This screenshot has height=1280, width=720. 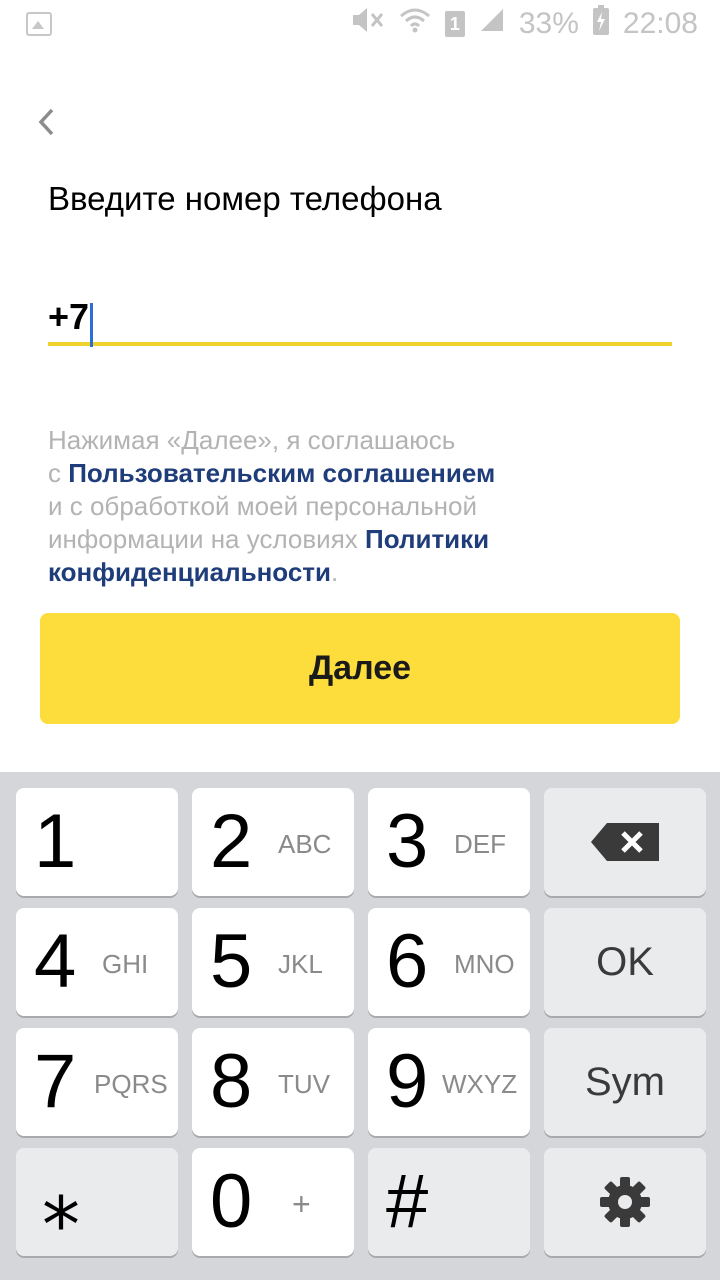 I want to click on key-letters: DEF, so click(x=480, y=844).